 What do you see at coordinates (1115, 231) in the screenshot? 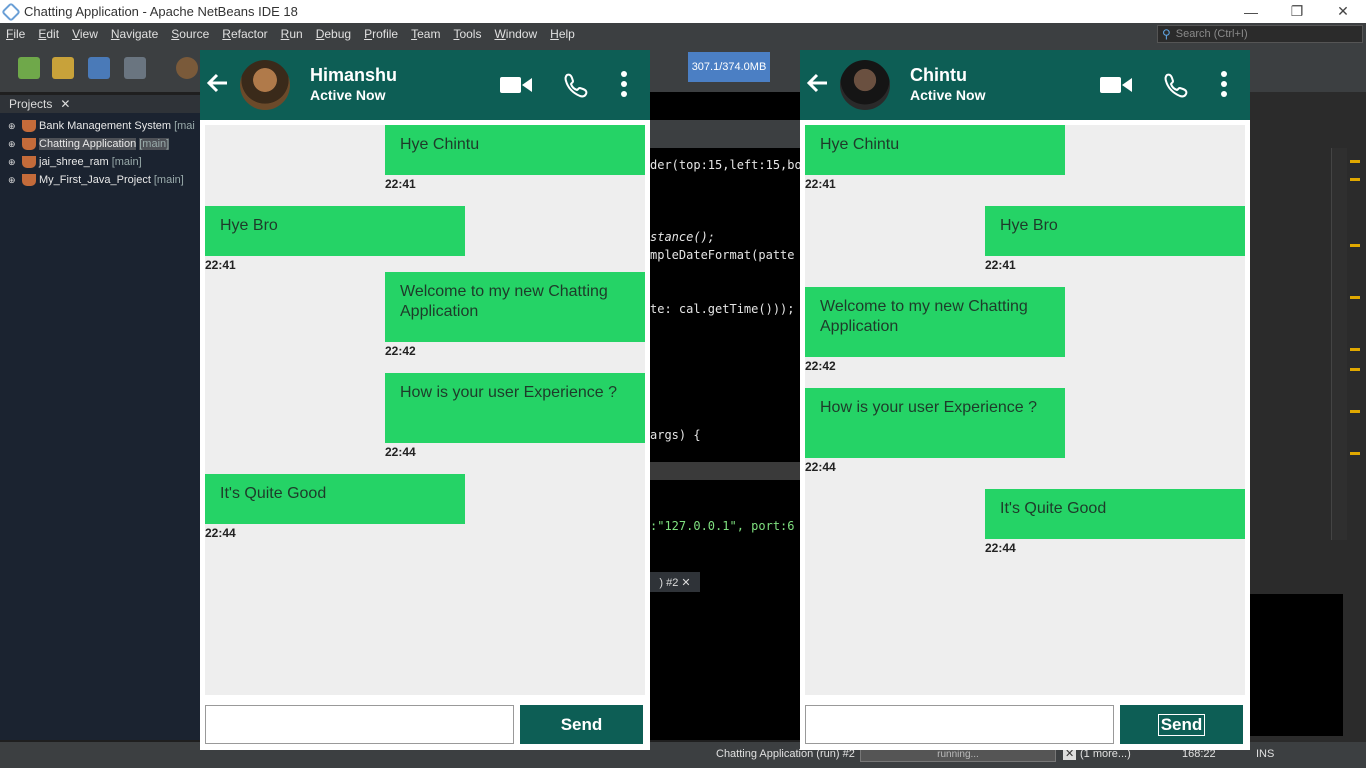
I see `message-bubble-sent: Hye Bro` at bounding box center [1115, 231].